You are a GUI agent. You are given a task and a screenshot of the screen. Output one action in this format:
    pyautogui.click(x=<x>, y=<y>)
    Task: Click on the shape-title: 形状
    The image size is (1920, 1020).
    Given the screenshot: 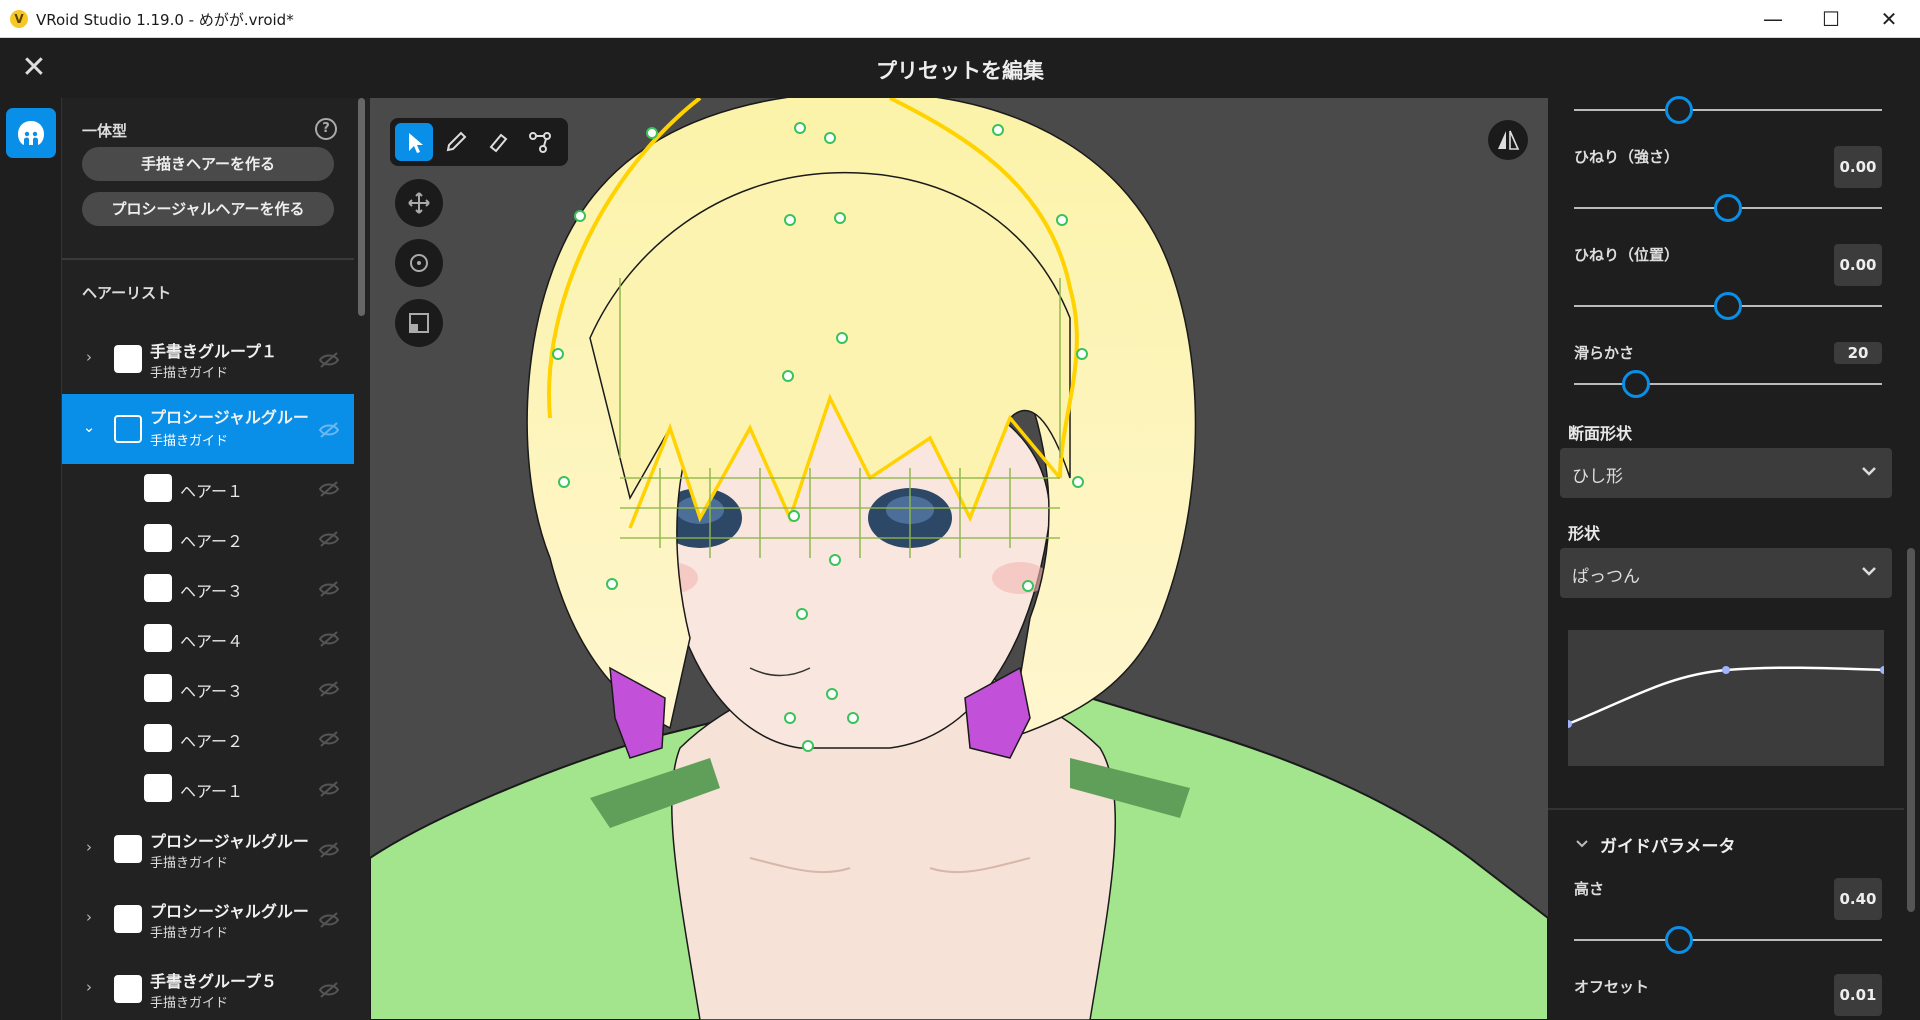 What is the action you would take?
    pyautogui.click(x=1584, y=533)
    